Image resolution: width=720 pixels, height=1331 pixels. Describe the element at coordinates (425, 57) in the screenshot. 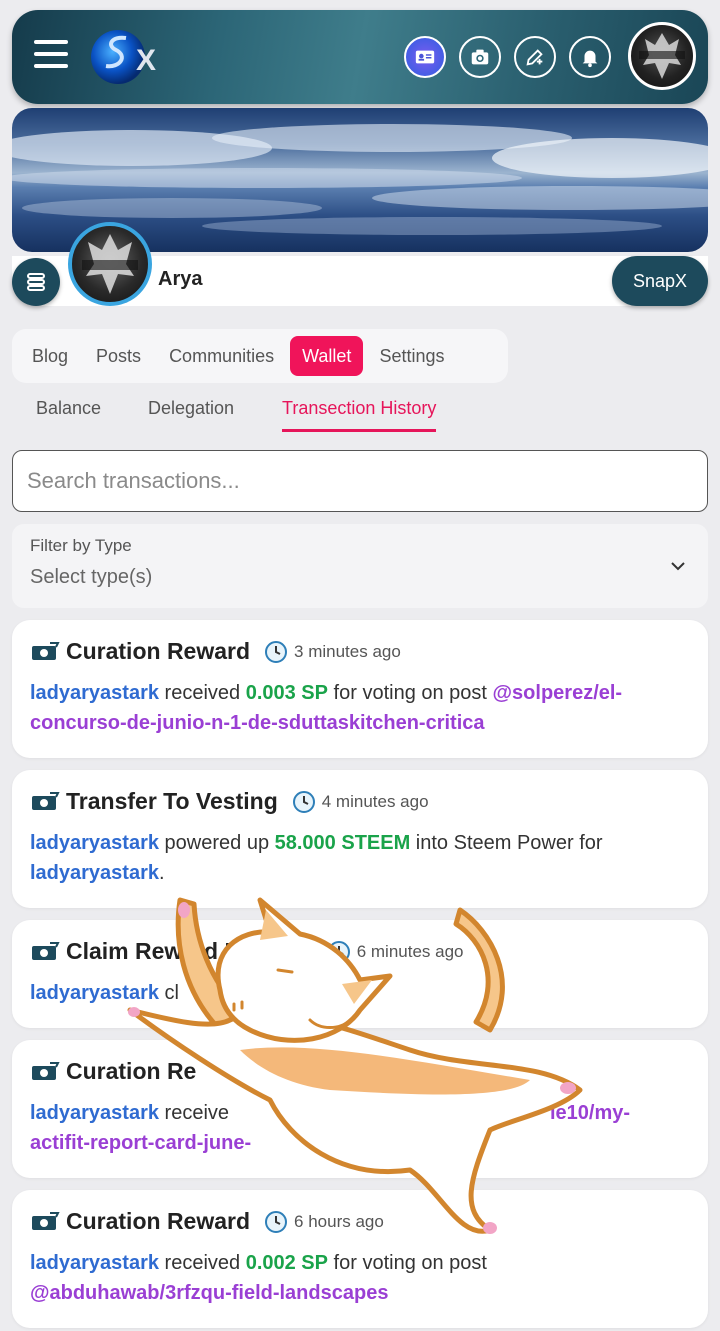

I see `contact-card-icon` at that location.